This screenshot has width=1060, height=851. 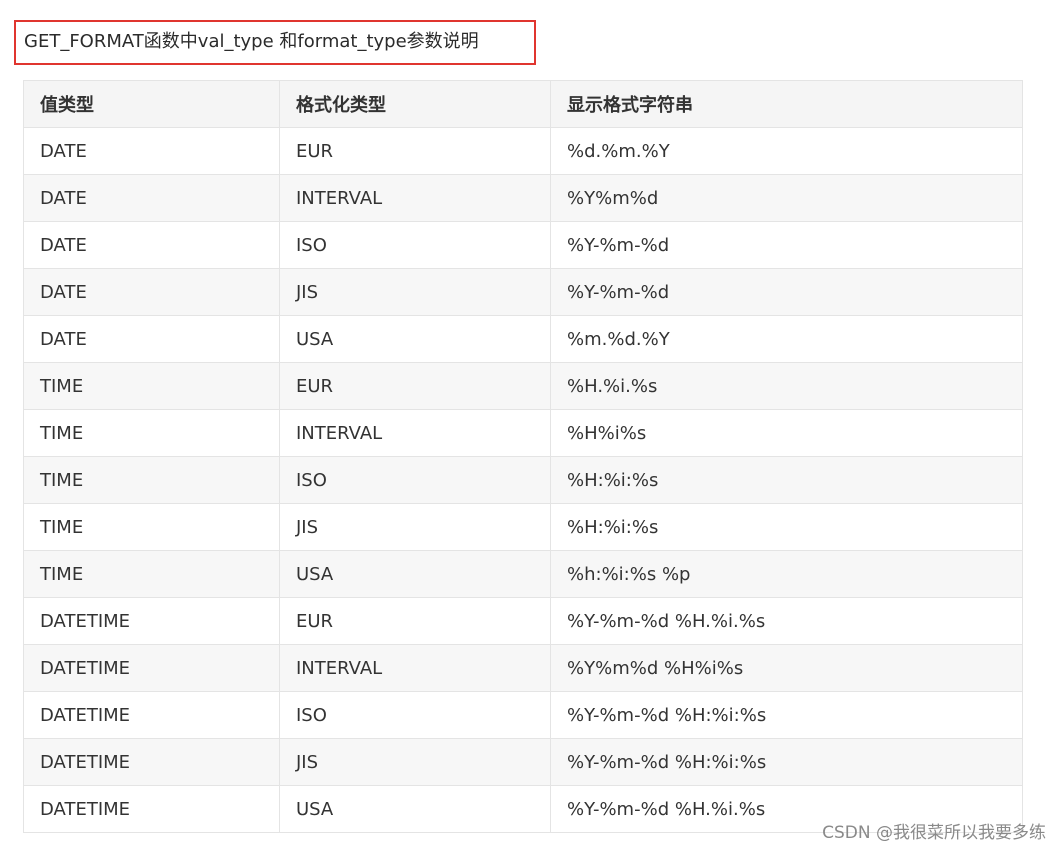 I want to click on header-value-type: 值类型, so click(x=151, y=104).